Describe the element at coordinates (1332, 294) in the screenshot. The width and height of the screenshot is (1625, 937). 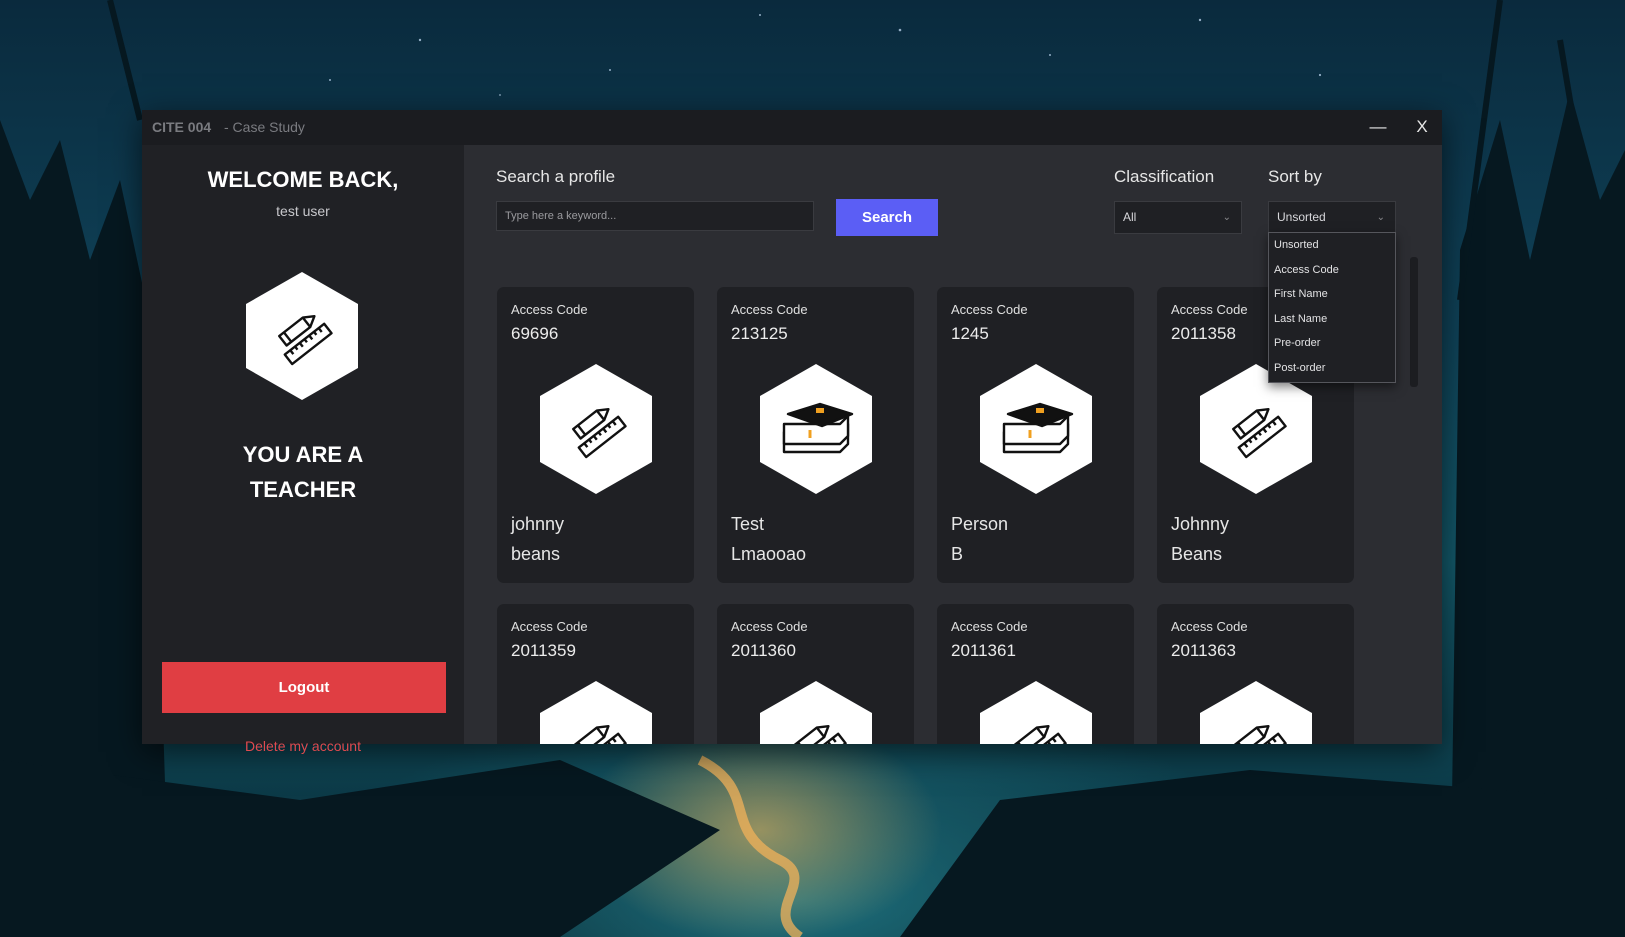
I see `sort-option-first-name: First Name` at that location.